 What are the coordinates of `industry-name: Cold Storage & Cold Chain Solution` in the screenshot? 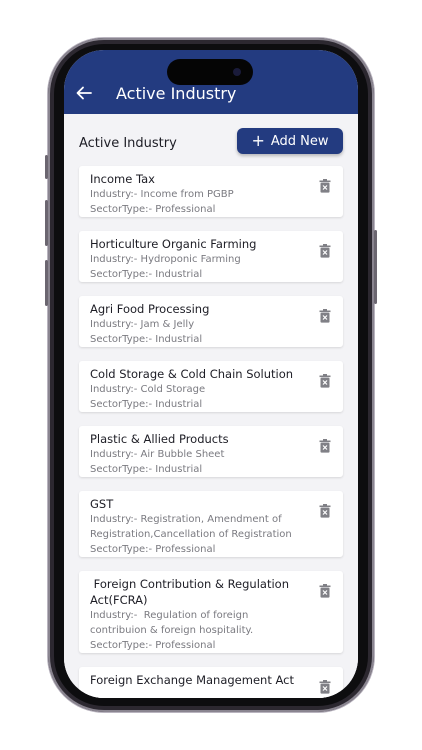 It's located at (192, 374).